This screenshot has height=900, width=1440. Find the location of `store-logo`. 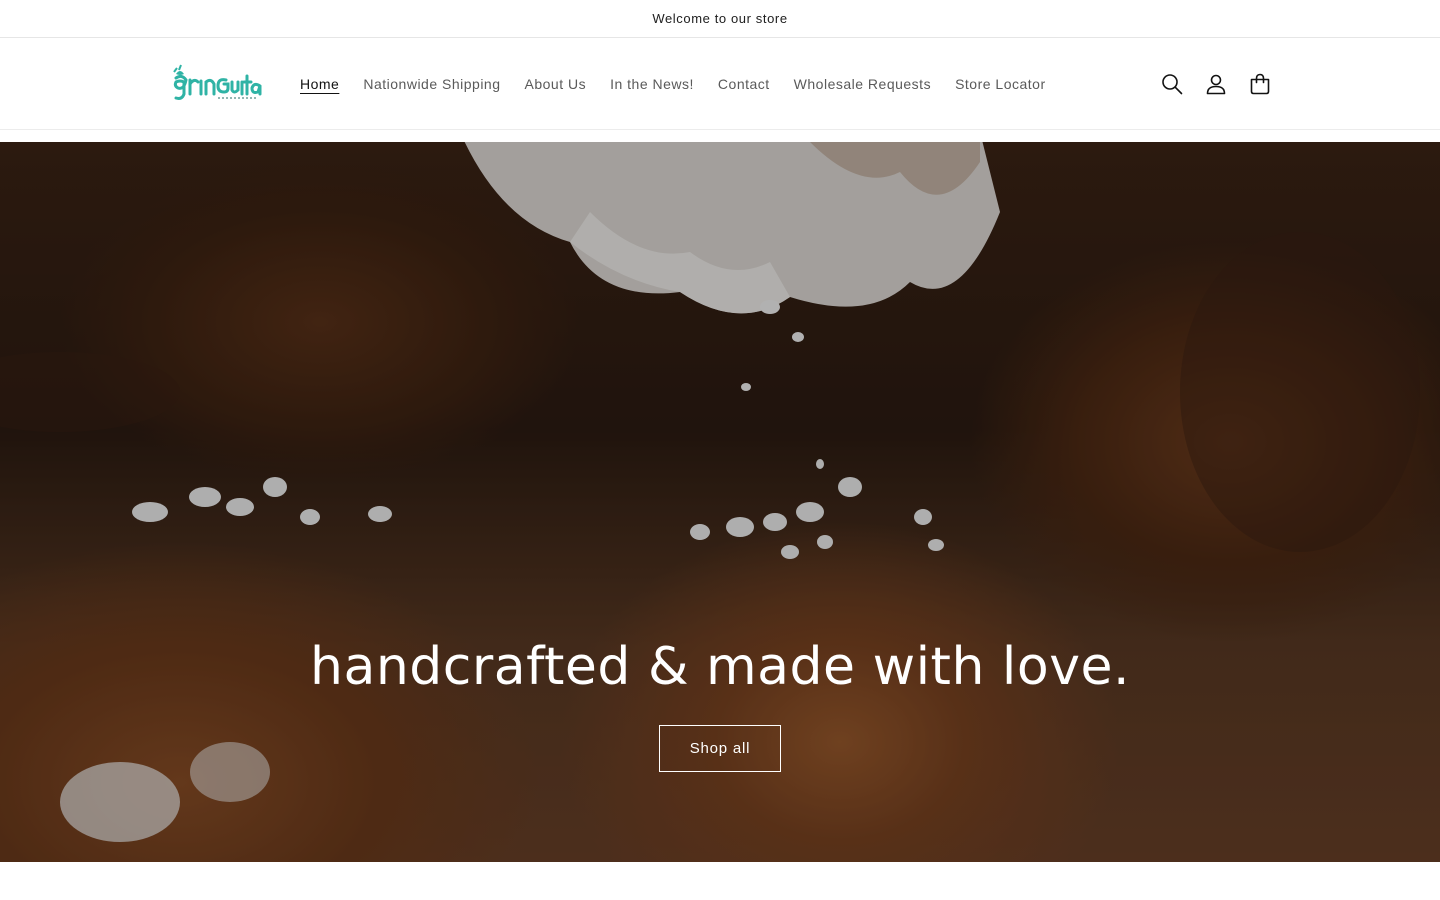

store-logo is located at coordinates (216, 82).